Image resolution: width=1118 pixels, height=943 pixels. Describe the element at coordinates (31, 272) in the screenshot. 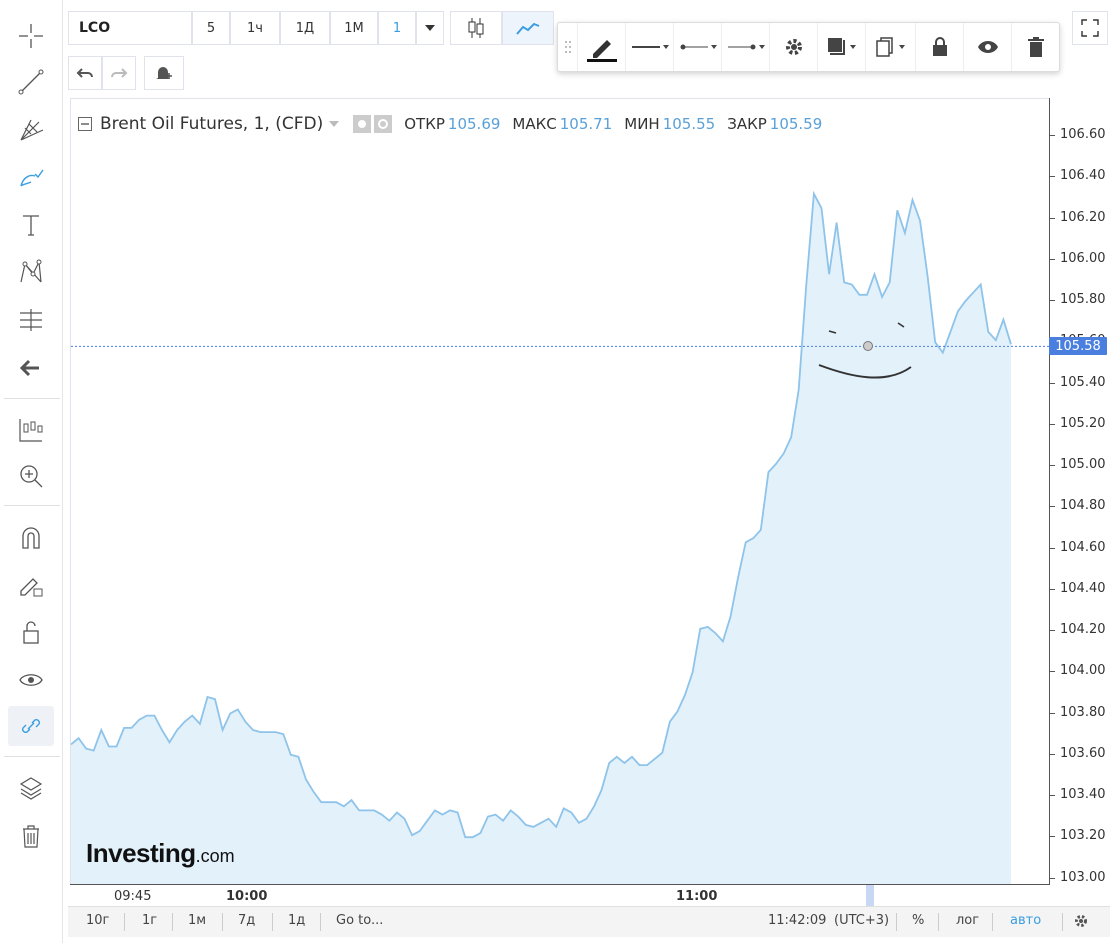

I see `pattern-tool-icon` at that location.